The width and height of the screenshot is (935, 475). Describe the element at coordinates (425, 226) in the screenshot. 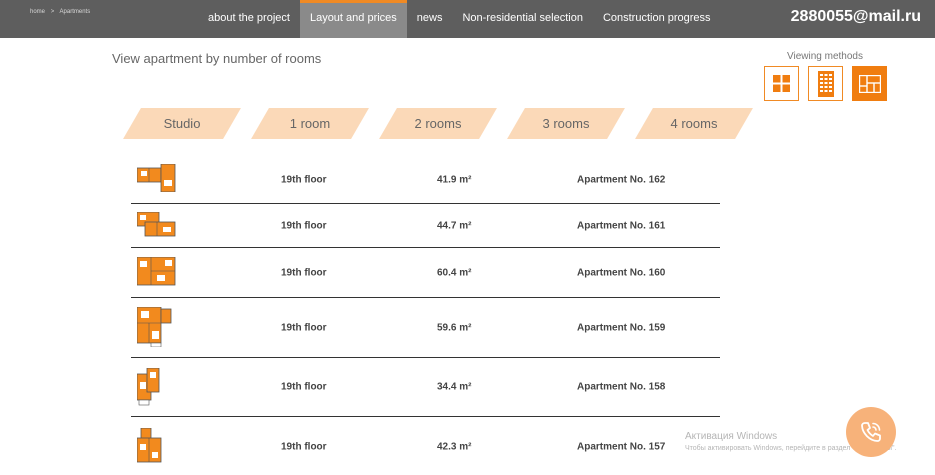

I see `apartment-row: 19th floor 44.7 m² Apartment No. 161` at that location.